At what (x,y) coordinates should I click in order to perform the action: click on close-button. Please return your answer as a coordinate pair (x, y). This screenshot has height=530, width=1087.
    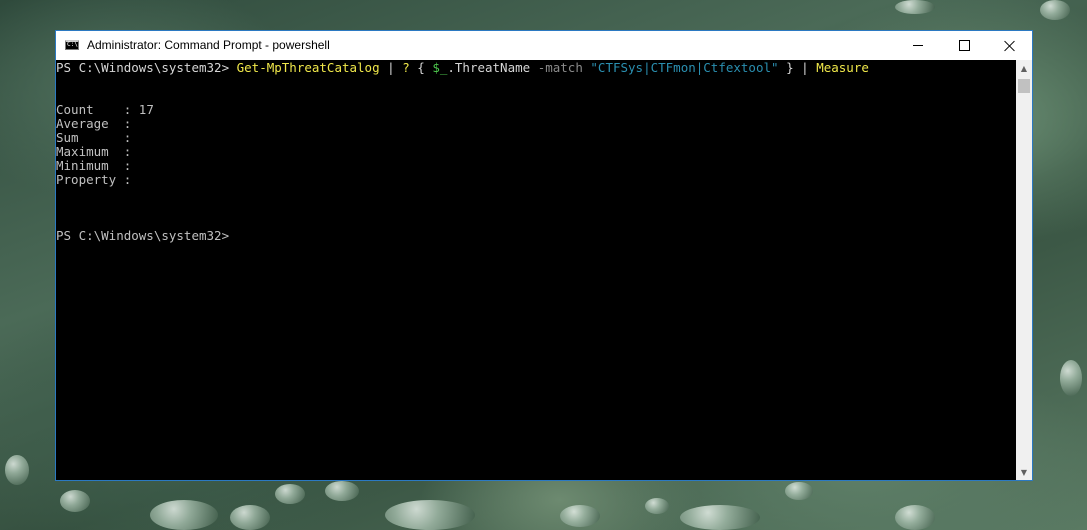
    Looking at the image, I should click on (1010, 45).